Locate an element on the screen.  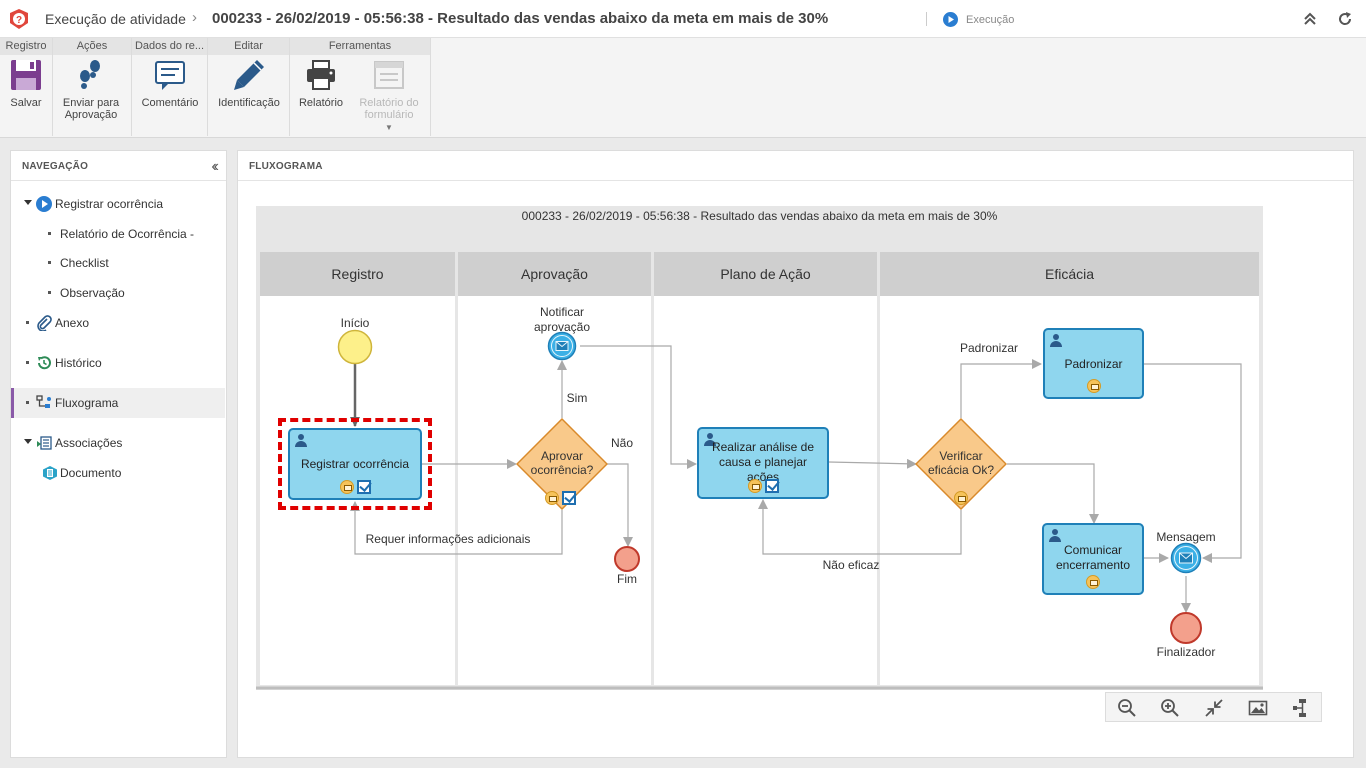
history-icon is located at coordinates (44, 363).